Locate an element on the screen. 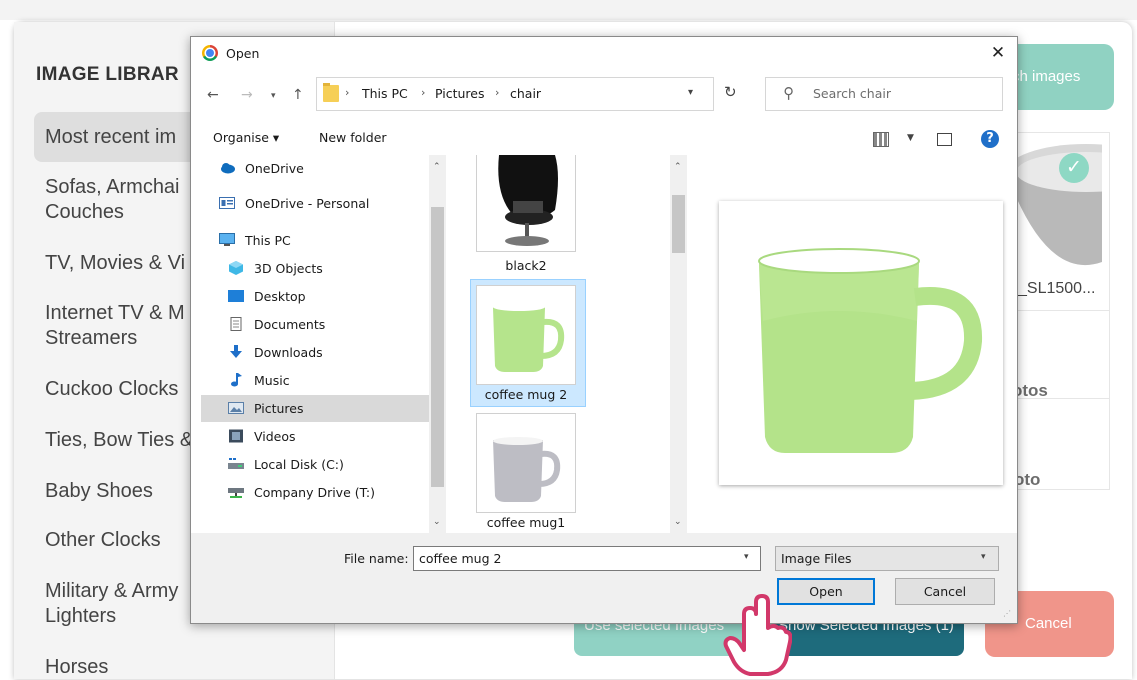 The width and height of the screenshot is (1137, 680). network-drive-icon is located at coordinates (236, 493).